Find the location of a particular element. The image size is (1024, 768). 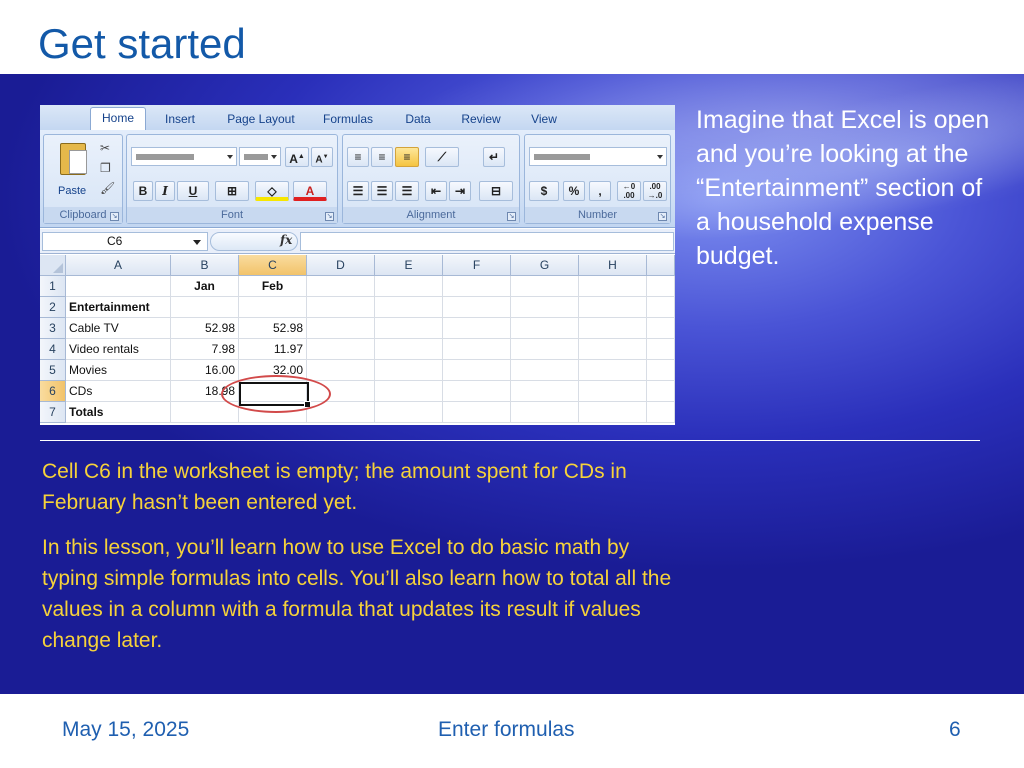

name-box: C6 is located at coordinates (125, 241).